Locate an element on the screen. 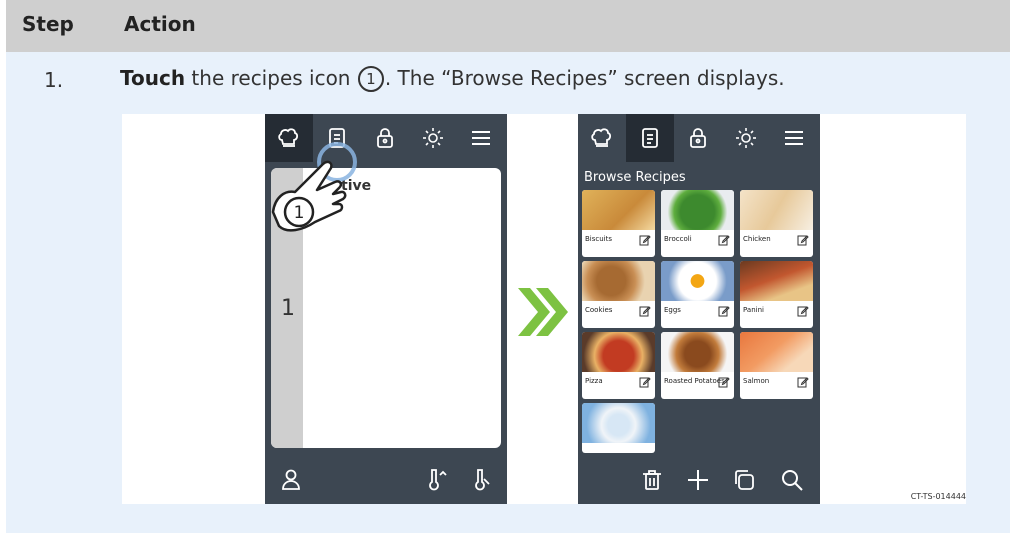 The width and height of the screenshot is (1013, 533). strip-number: 1 is located at coordinates (288, 308).